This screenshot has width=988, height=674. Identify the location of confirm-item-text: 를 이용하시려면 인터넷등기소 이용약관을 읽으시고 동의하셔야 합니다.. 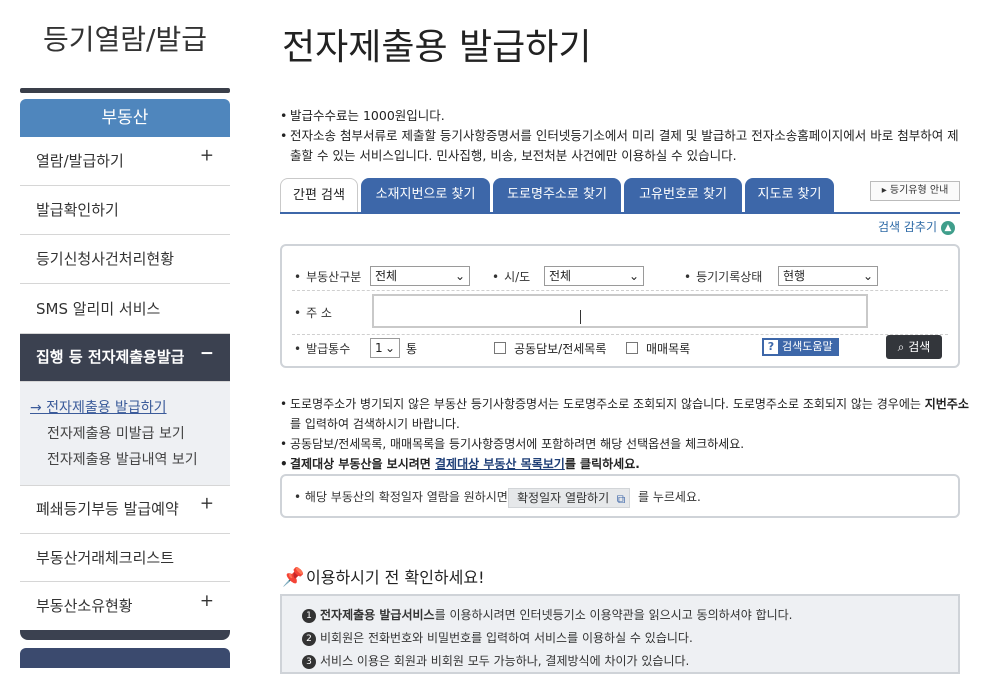
(613, 615).